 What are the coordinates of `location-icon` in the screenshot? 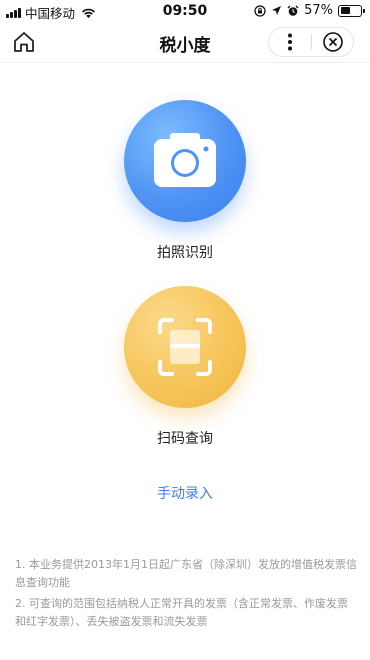 It's located at (277, 10).